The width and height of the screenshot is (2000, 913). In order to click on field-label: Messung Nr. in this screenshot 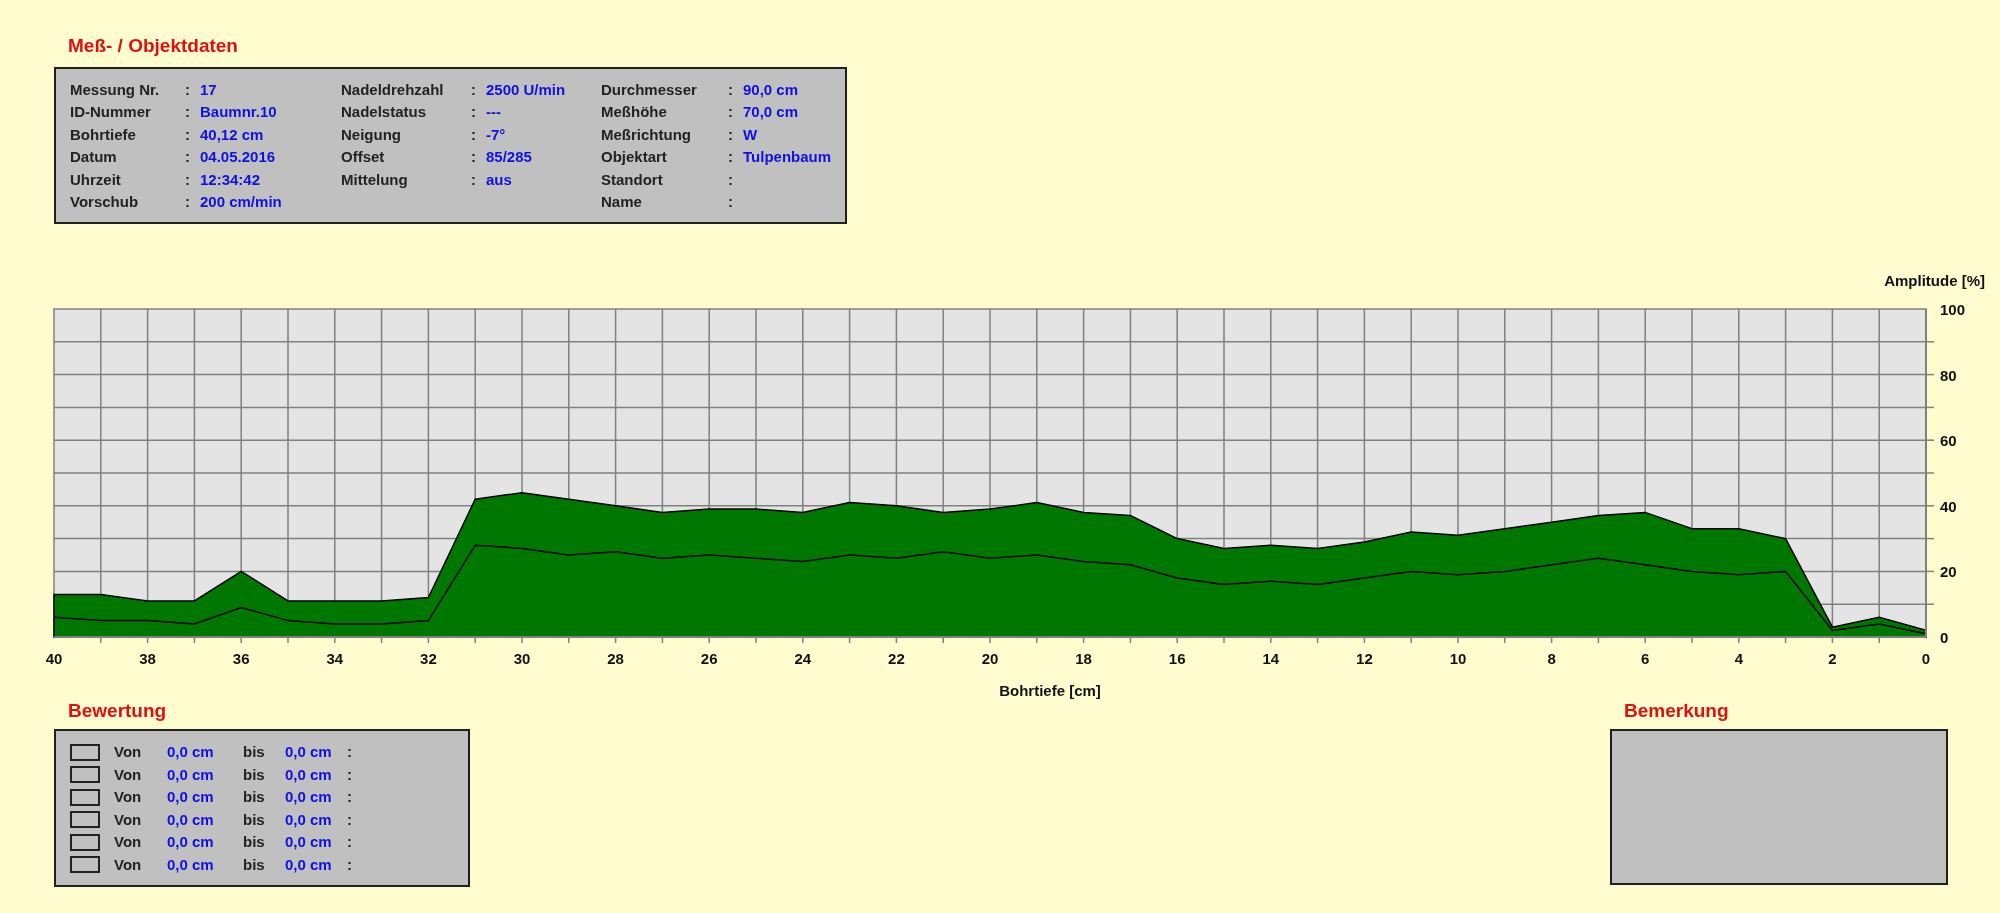, I will do `click(115, 89)`.